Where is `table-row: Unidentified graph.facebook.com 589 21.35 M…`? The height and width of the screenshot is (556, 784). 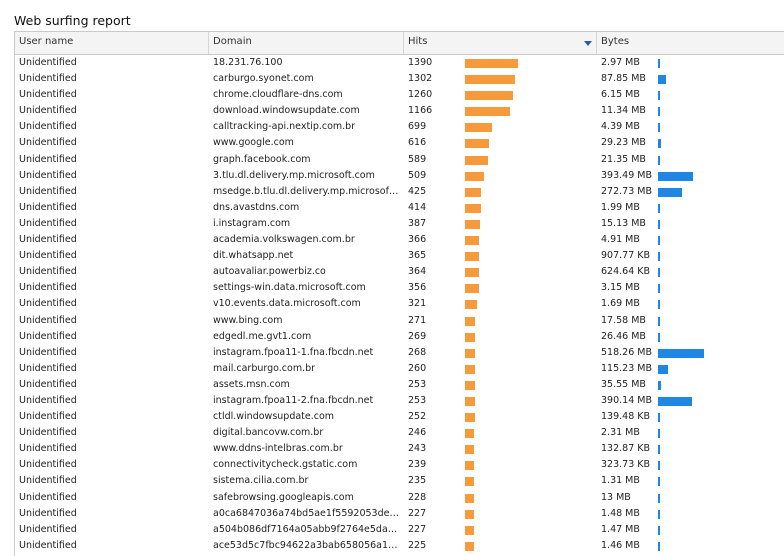
table-row: Unidentified graph.facebook.com 589 21.35 M… is located at coordinates (399, 160).